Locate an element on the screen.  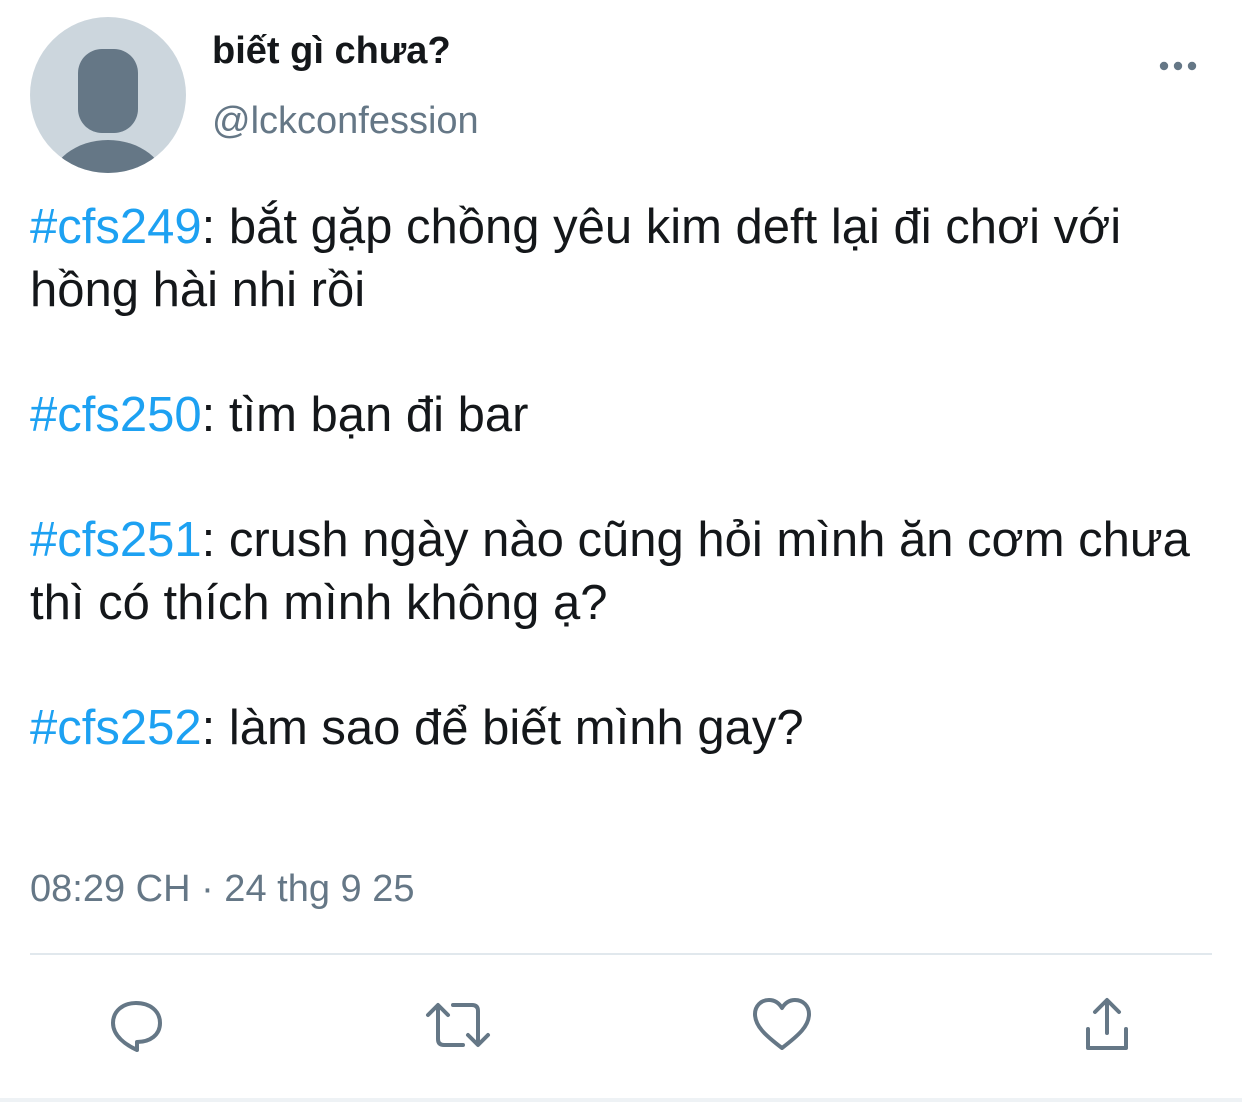
reply-icon is located at coordinates (136, 1026).